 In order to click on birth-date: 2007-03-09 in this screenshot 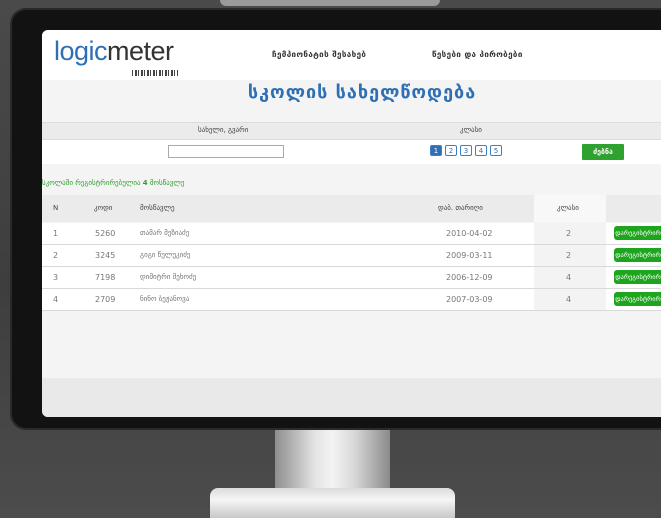, I will do `click(469, 299)`.